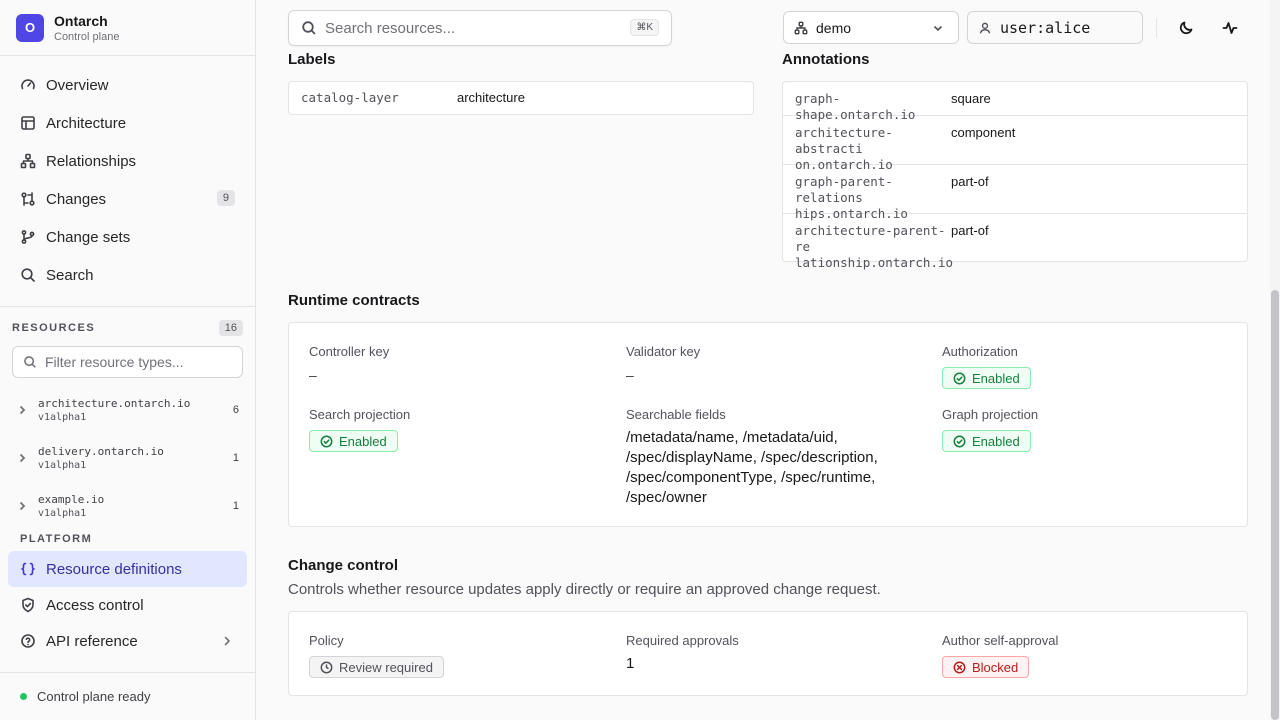 Image resolution: width=1280 pixels, height=720 pixels. I want to click on nav-item-label: API reference, so click(92, 641).